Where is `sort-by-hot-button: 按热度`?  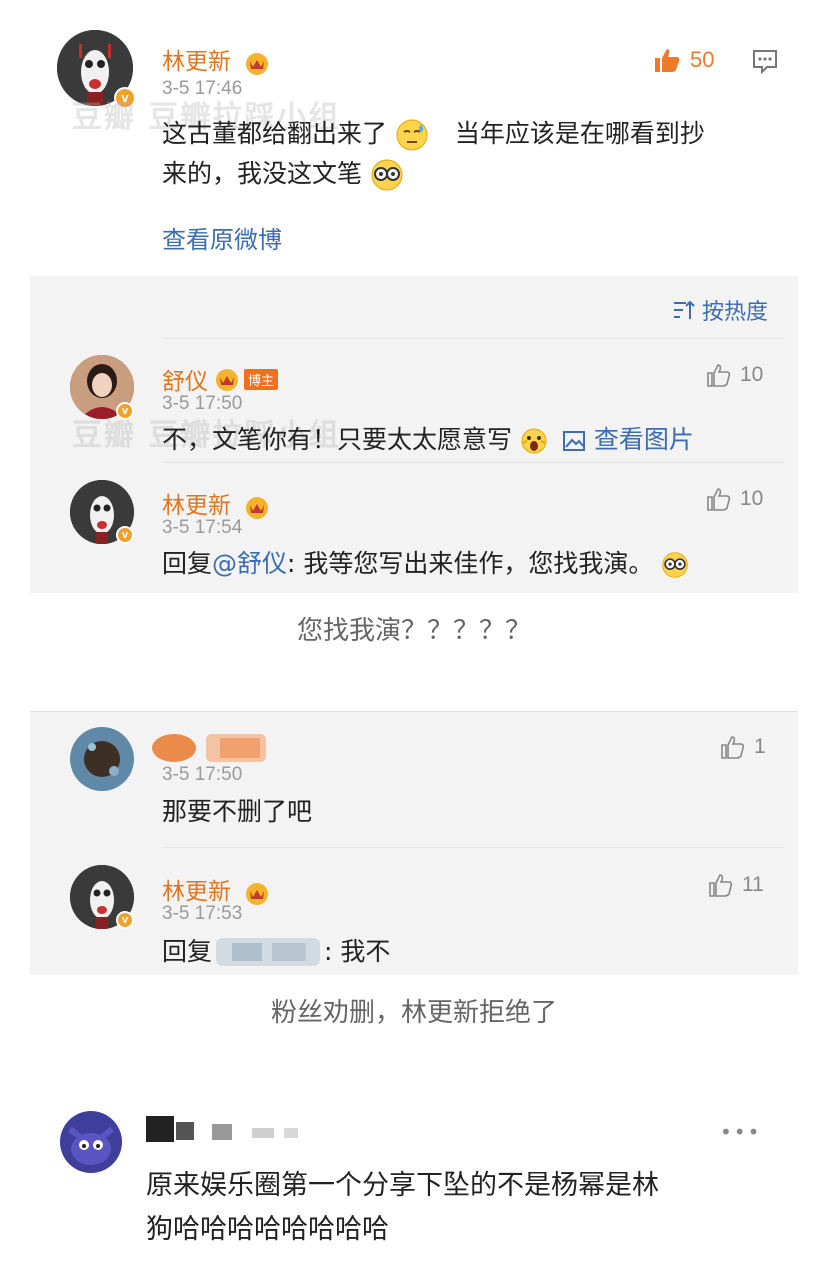 sort-by-hot-button: 按热度 is located at coordinates (720, 310).